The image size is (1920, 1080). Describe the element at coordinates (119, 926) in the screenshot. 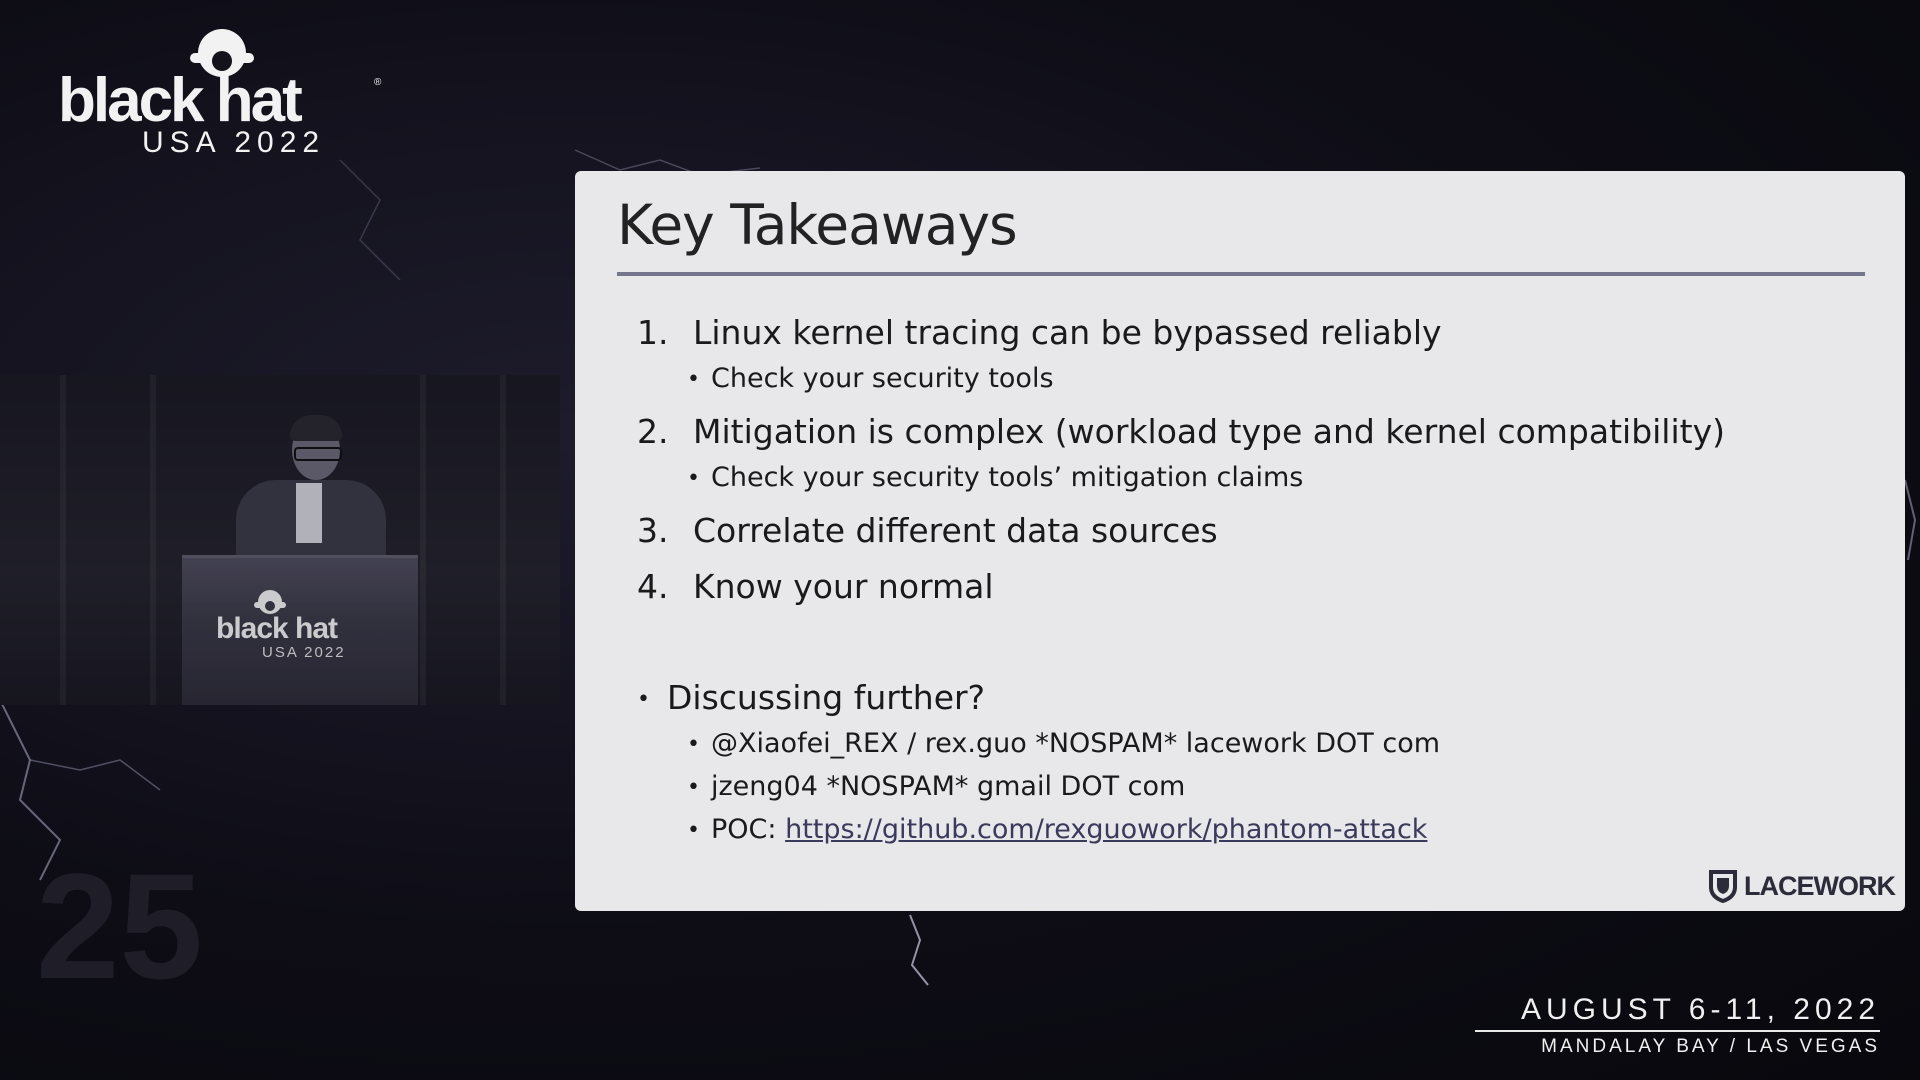

I see `anniversary-watermark: 25` at that location.